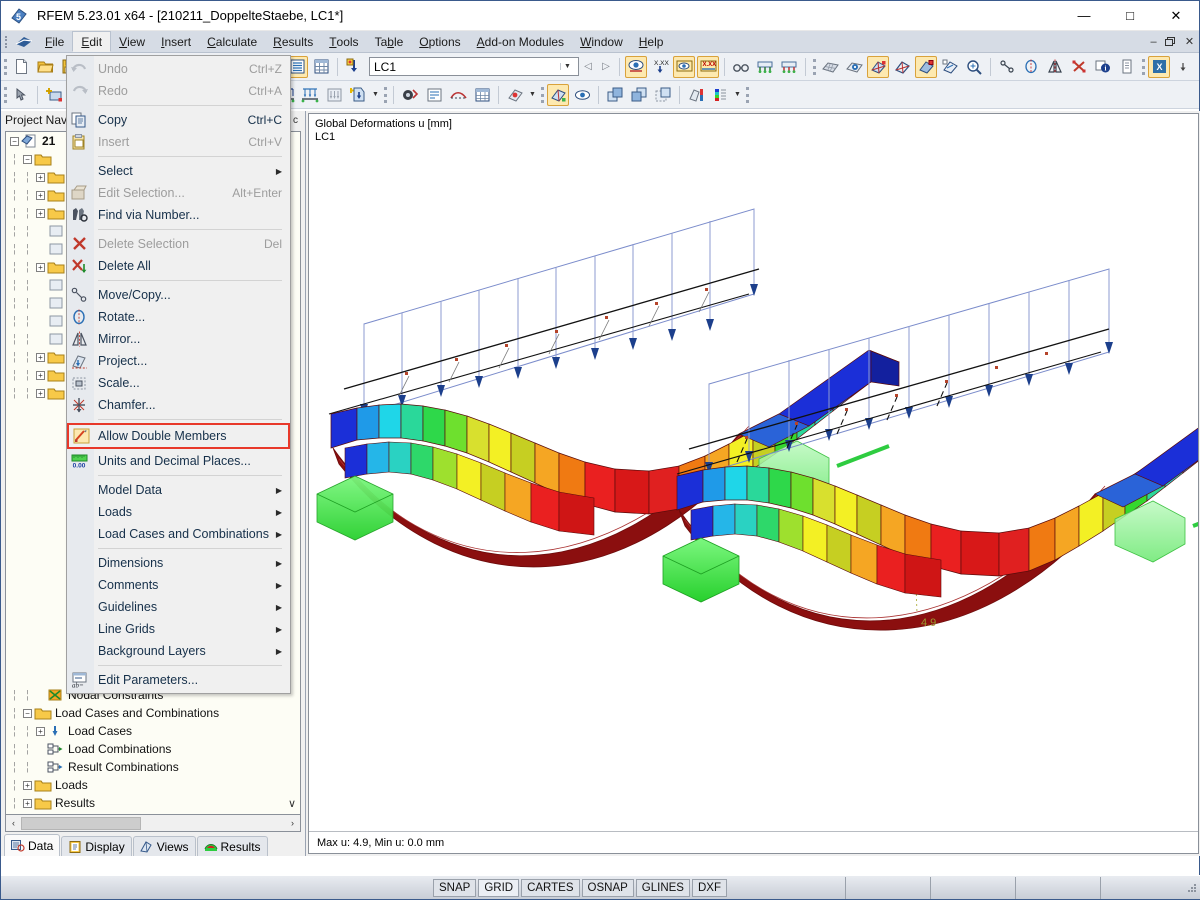 The width and height of the screenshot is (1200, 900). What do you see at coordinates (567, 66) in the screenshot?
I see `chevron-down-icon: ▼` at bounding box center [567, 66].